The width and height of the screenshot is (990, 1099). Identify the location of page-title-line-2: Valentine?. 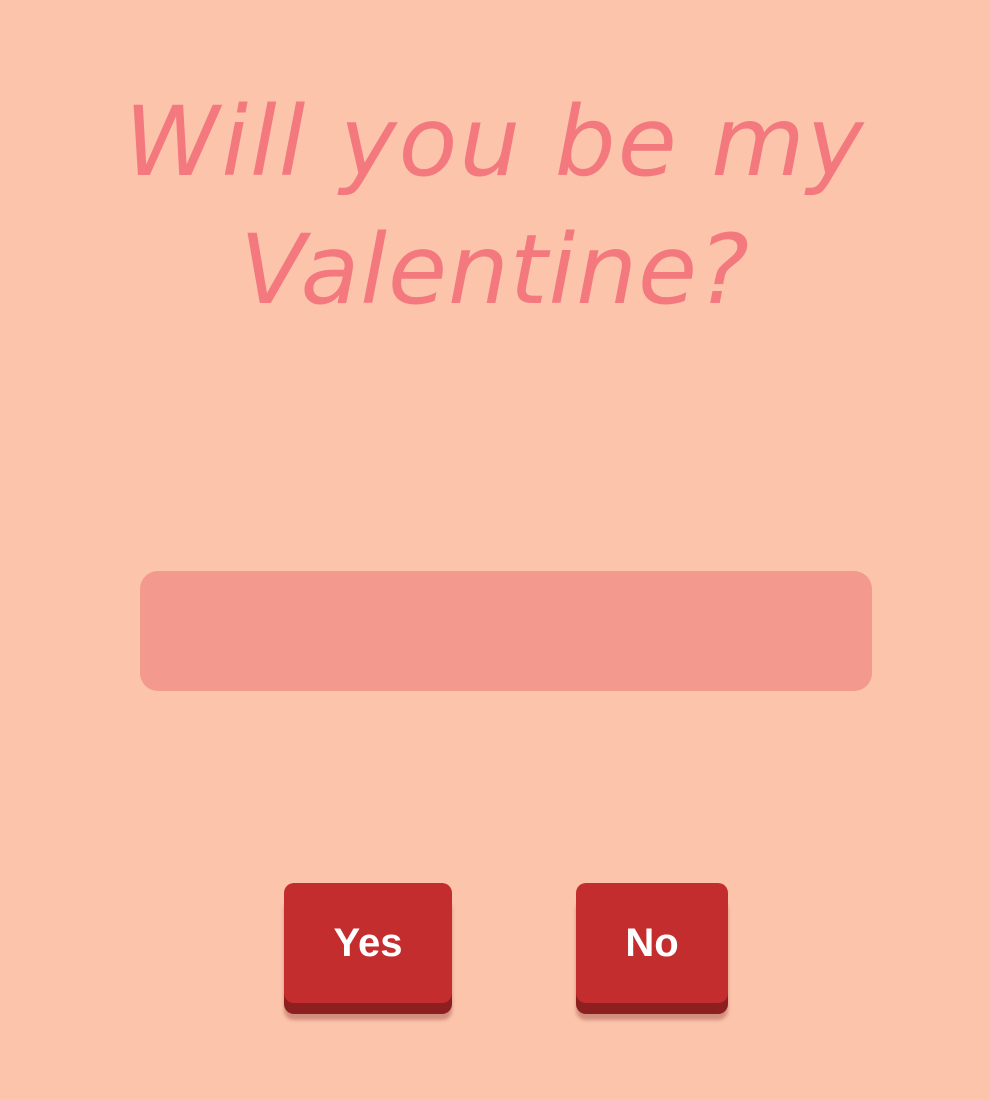
(495, 270).